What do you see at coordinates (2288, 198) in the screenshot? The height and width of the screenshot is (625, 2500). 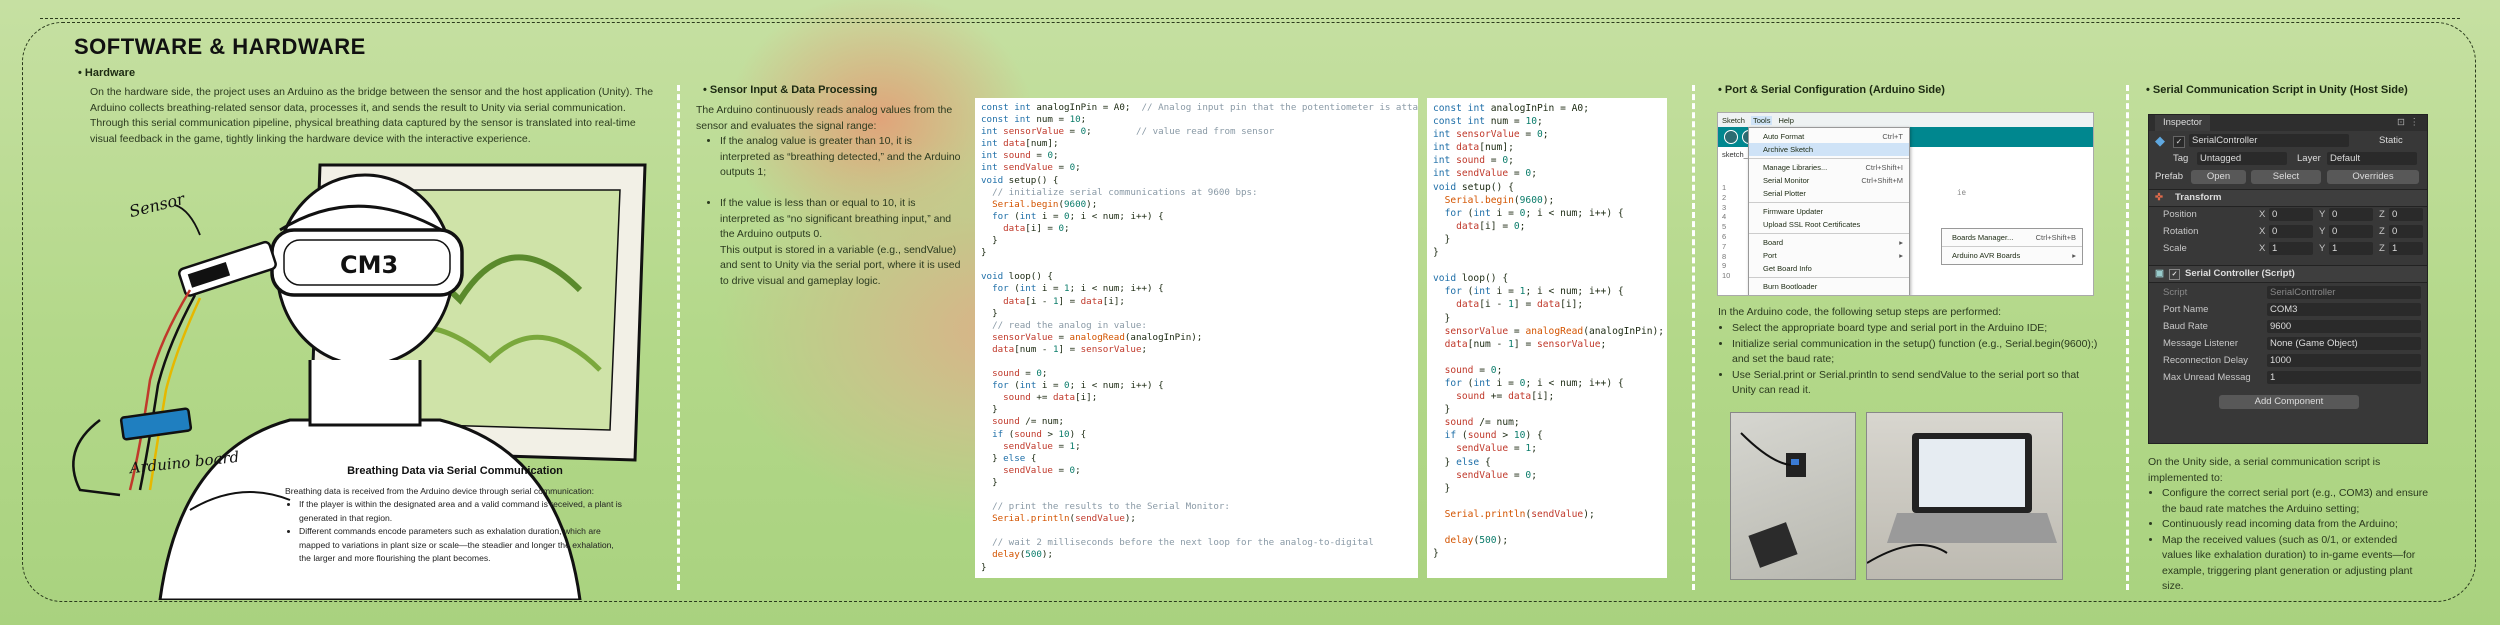 I see `transform-header: ✜ Transform` at bounding box center [2288, 198].